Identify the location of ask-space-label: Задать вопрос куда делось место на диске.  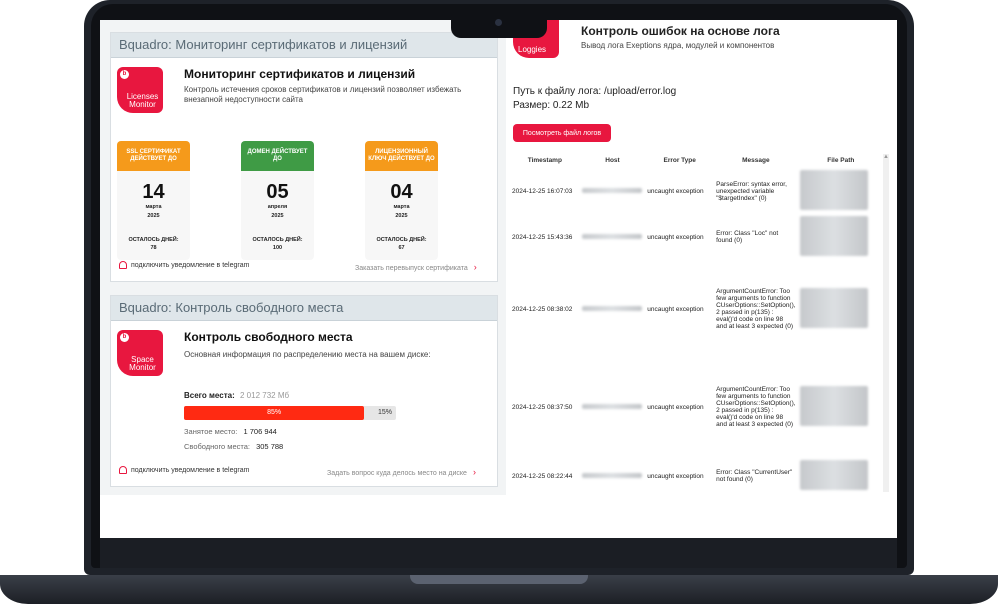
(397, 473).